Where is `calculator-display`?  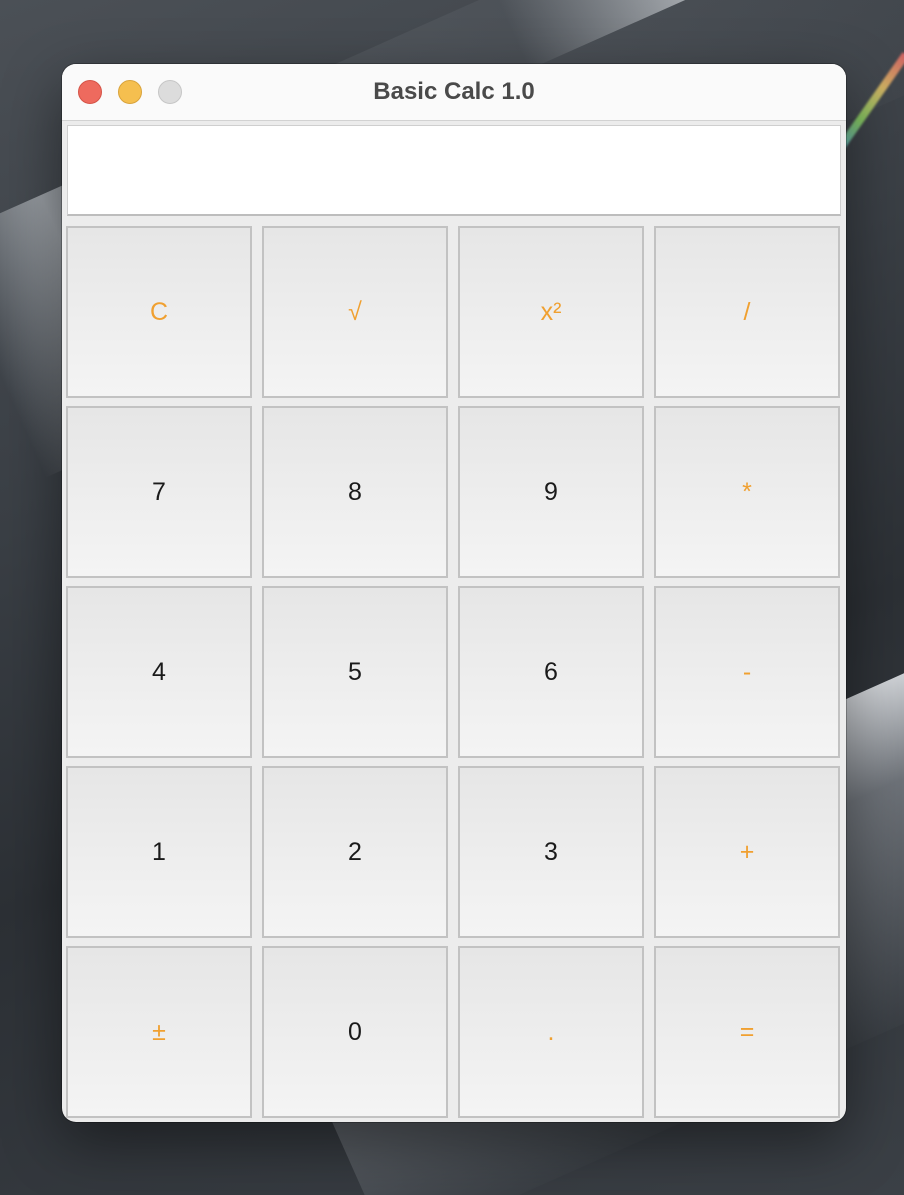
calculator-display is located at coordinates (454, 170).